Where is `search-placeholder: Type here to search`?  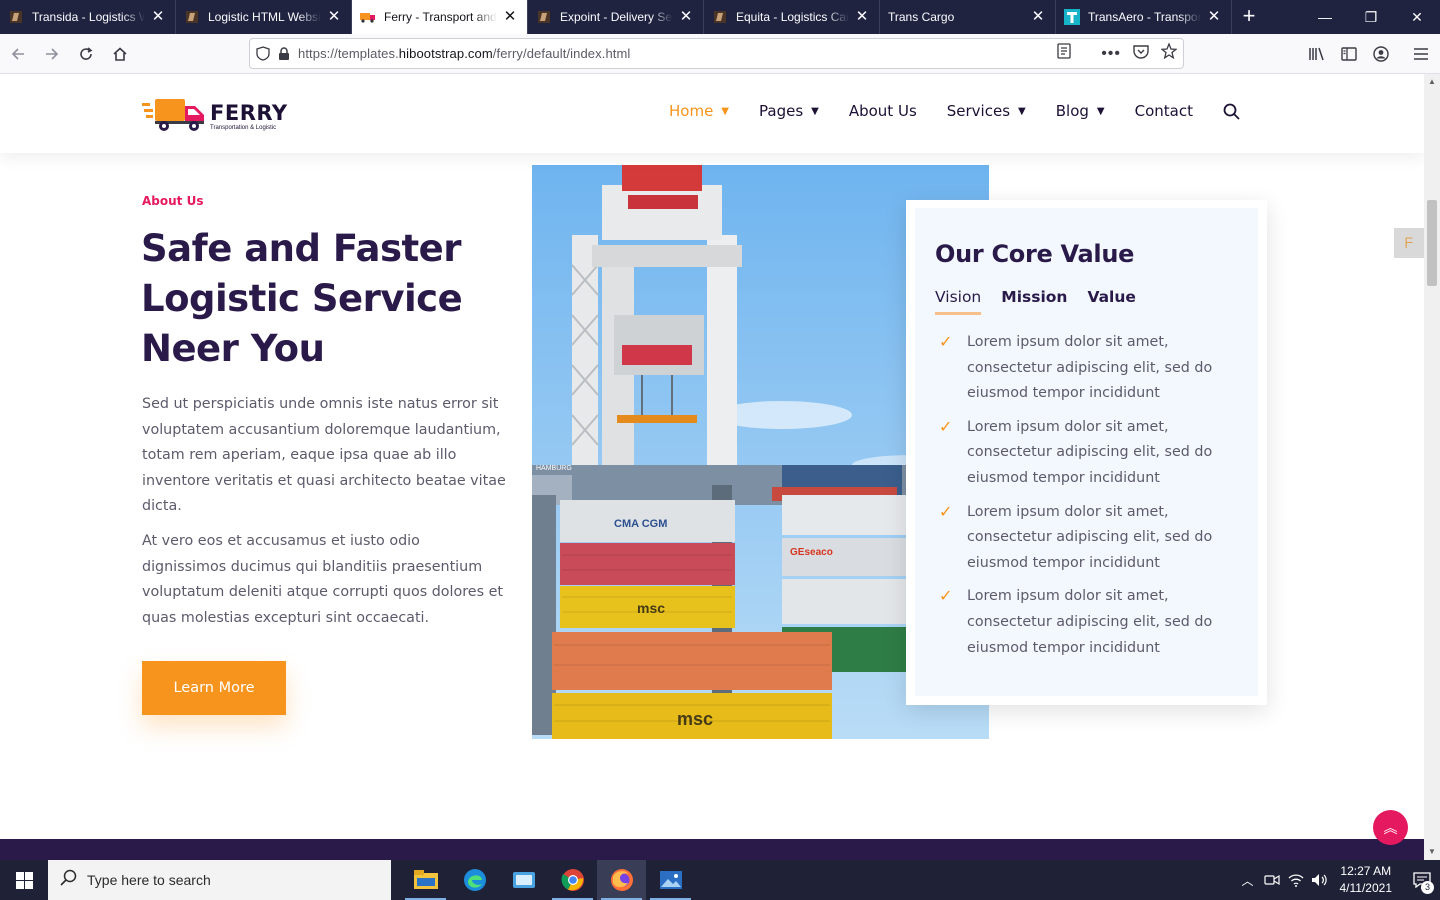
search-placeholder: Type here to search is located at coordinates (149, 880).